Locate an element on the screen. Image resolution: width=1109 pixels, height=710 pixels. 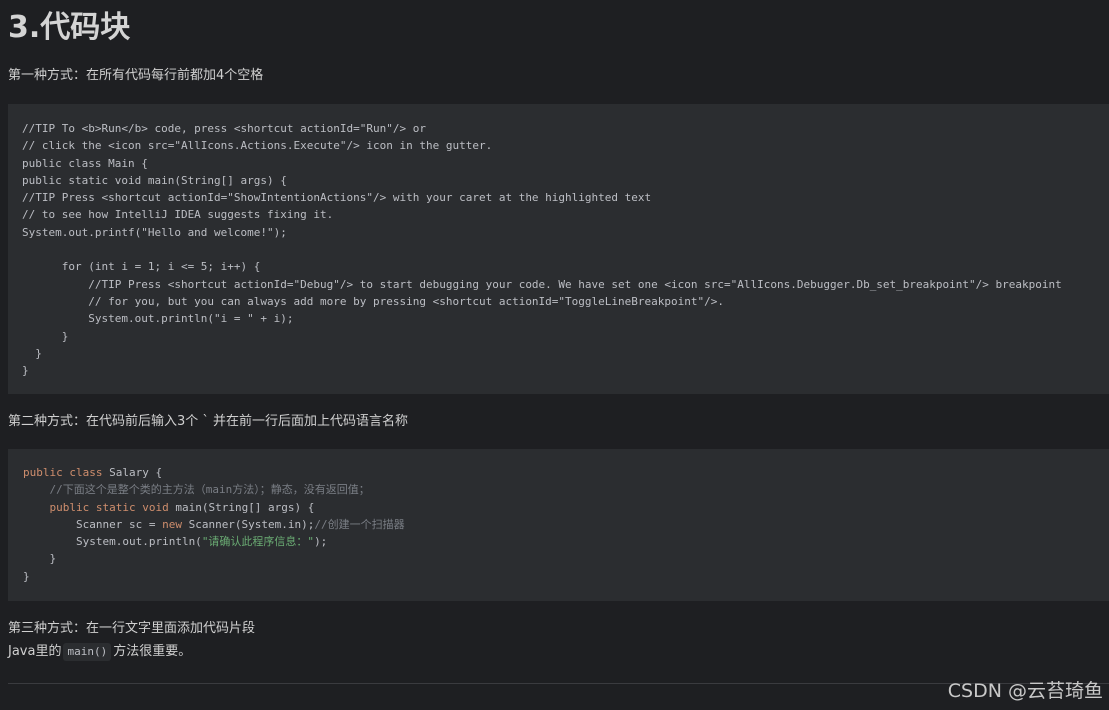
method2-label: 第二种方式：在代码前后输入3个 ` 并在前一行后面加上代码语言名称 is located at coordinates (208, 421).